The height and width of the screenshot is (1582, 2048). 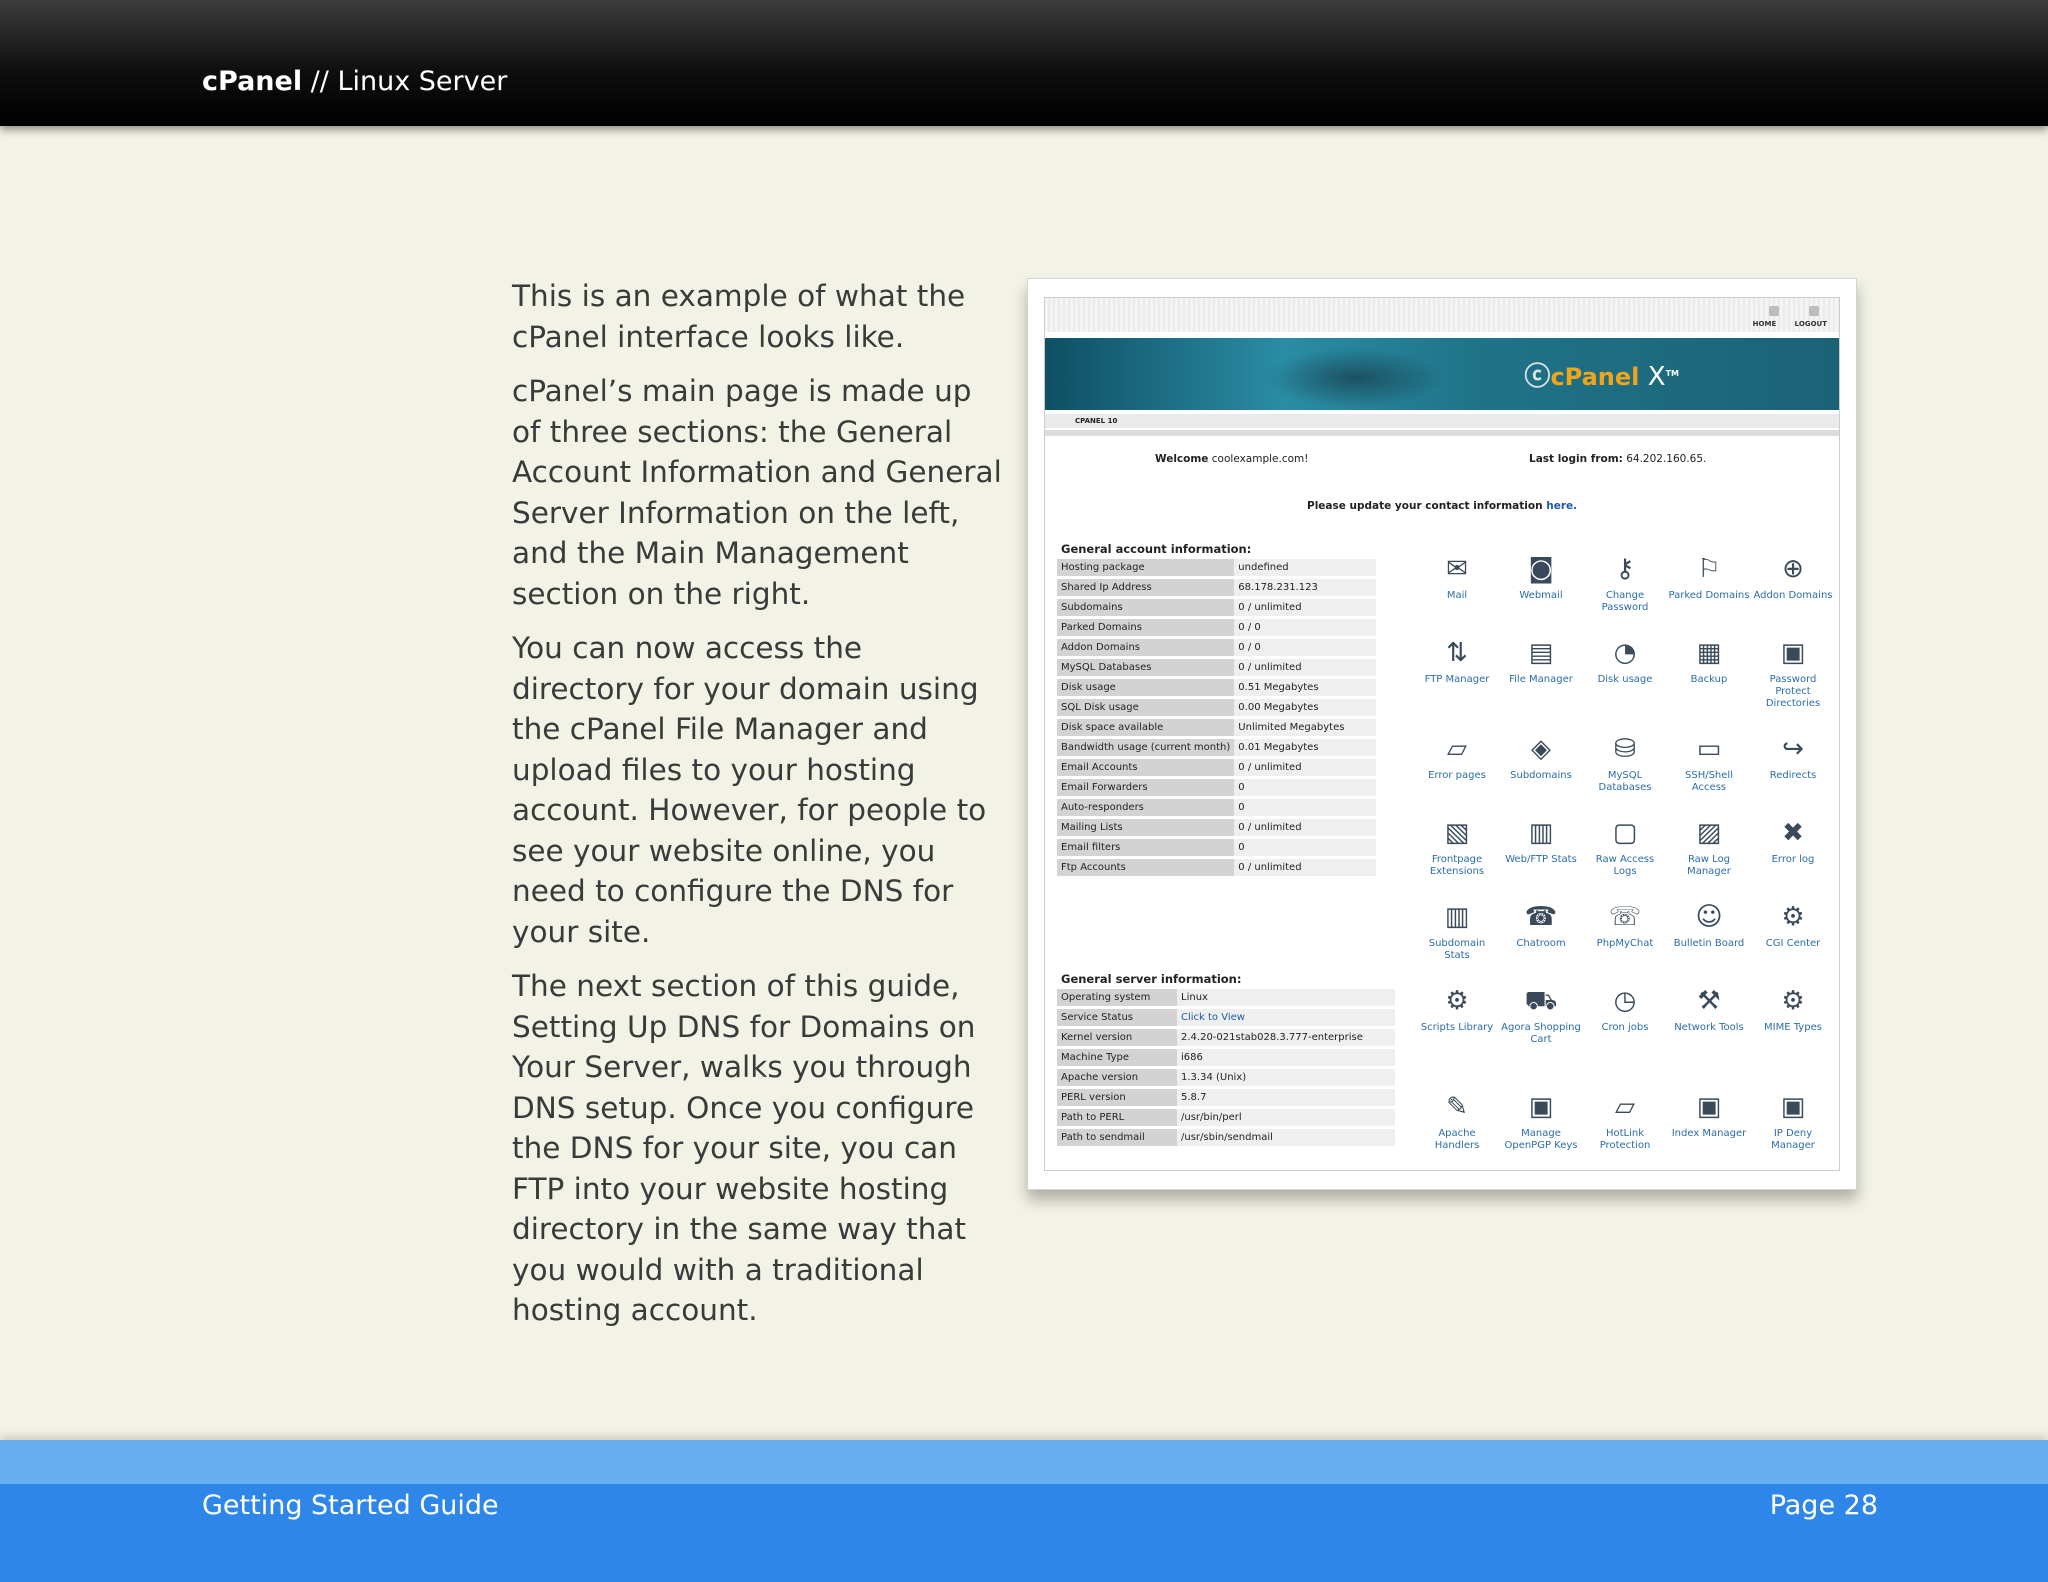 I want to click on webmail-icon: ◙, so click(x=1541, y=569).